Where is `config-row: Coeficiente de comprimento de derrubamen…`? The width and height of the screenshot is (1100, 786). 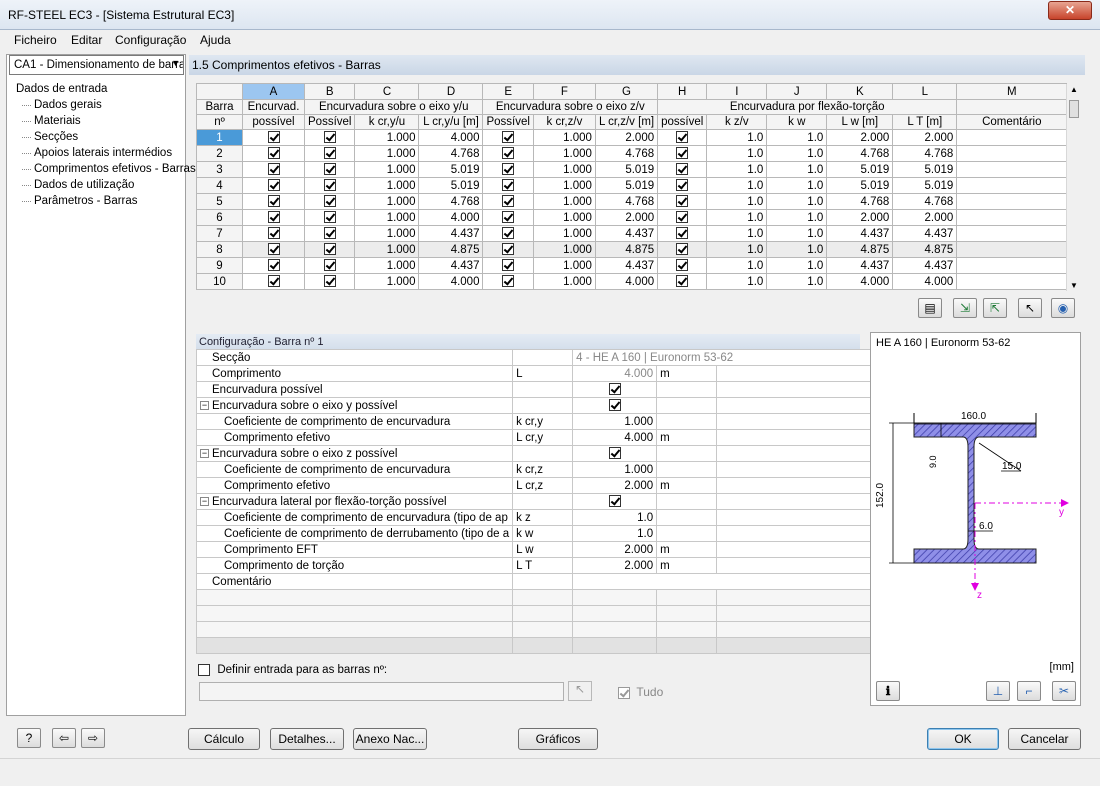
config-row: Coeficiente de comprimento de derrubamen… is located at coordinates (539, 533).